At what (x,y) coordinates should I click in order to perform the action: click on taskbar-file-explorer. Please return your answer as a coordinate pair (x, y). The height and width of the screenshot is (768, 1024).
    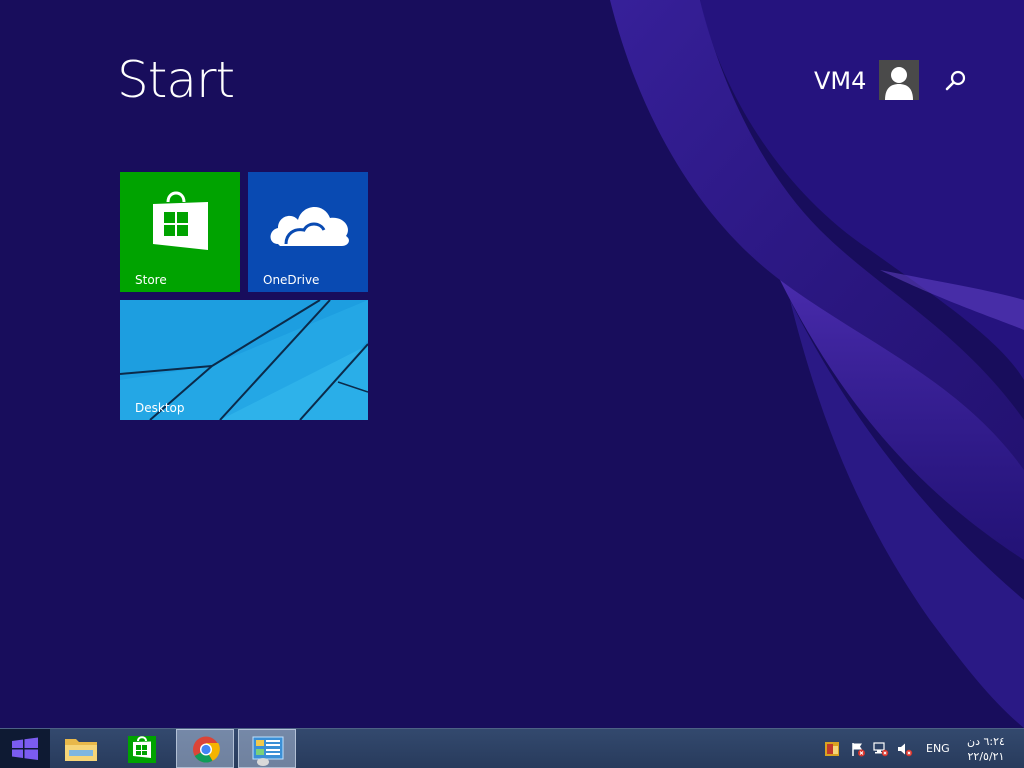
    Looking at the image, I should click on (81, 748).